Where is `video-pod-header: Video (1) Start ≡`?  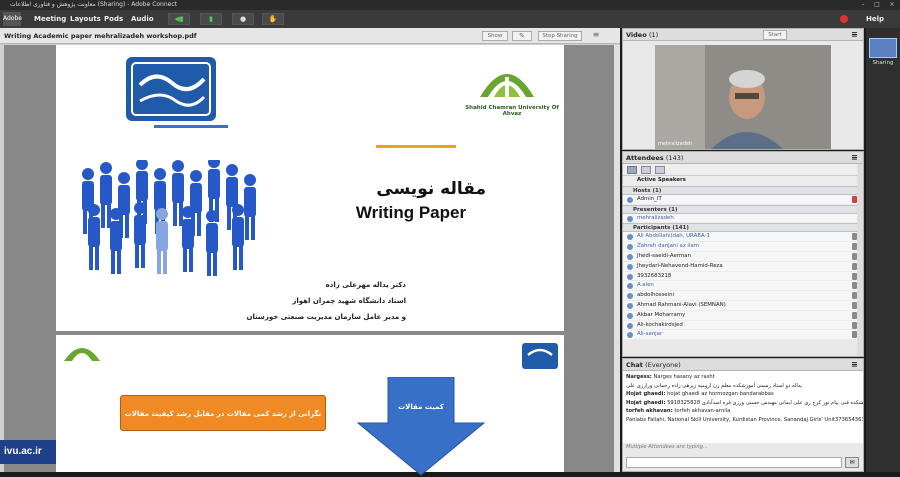
video-pod-header: Video (1) Start ≡ is located at coordinates (743, 35).